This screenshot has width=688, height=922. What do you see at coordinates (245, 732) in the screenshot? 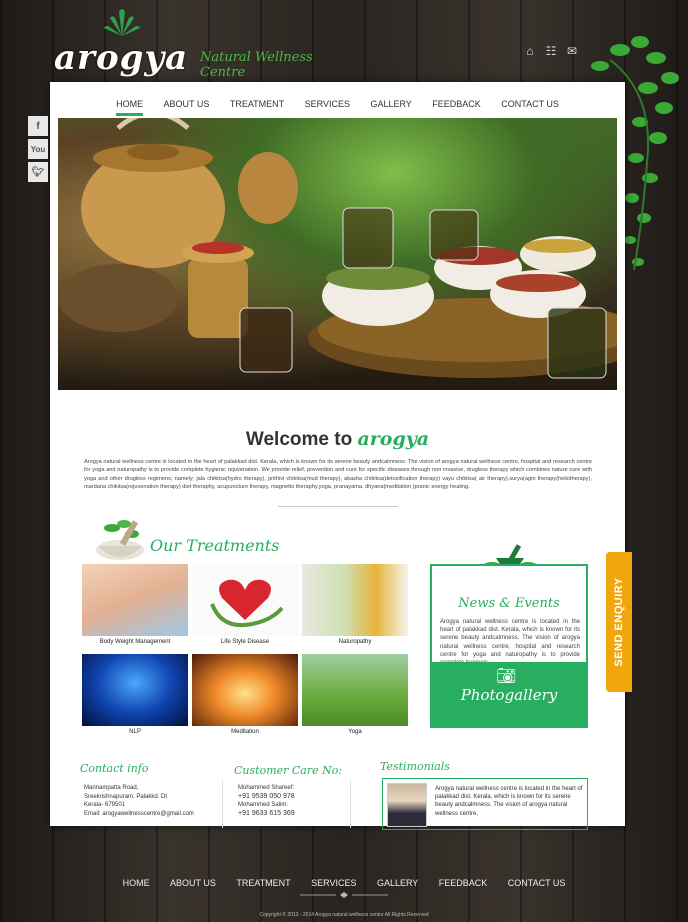
I see `treatment-label: Meditation` at bounding box center [245, 732].